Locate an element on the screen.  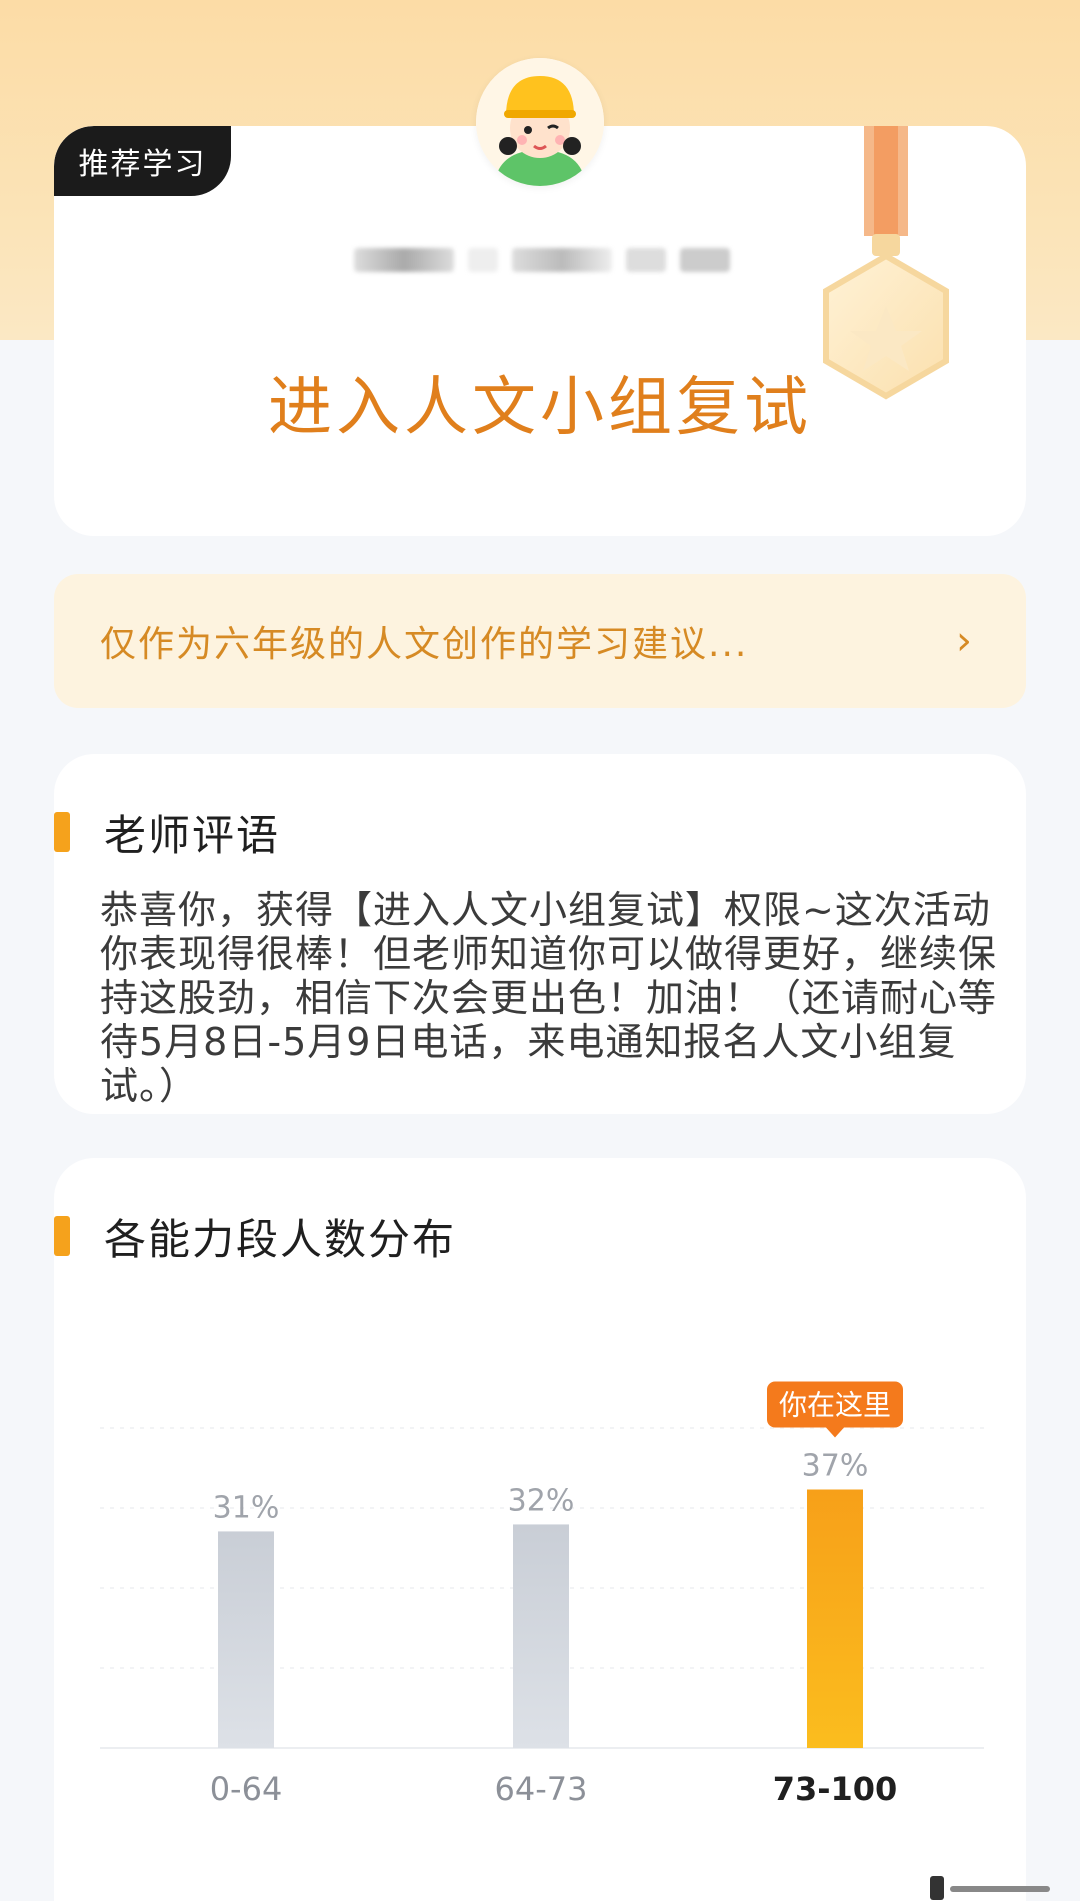
learning-advice-link: 仅作为六年级的人文创作的学习建议... › is located at coordinates (540, 641).